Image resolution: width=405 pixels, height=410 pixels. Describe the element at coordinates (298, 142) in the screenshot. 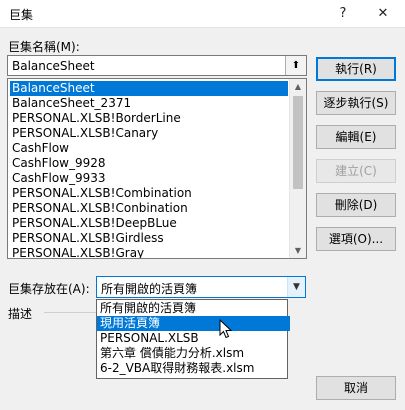

I see `scroll-thumb` at that location.